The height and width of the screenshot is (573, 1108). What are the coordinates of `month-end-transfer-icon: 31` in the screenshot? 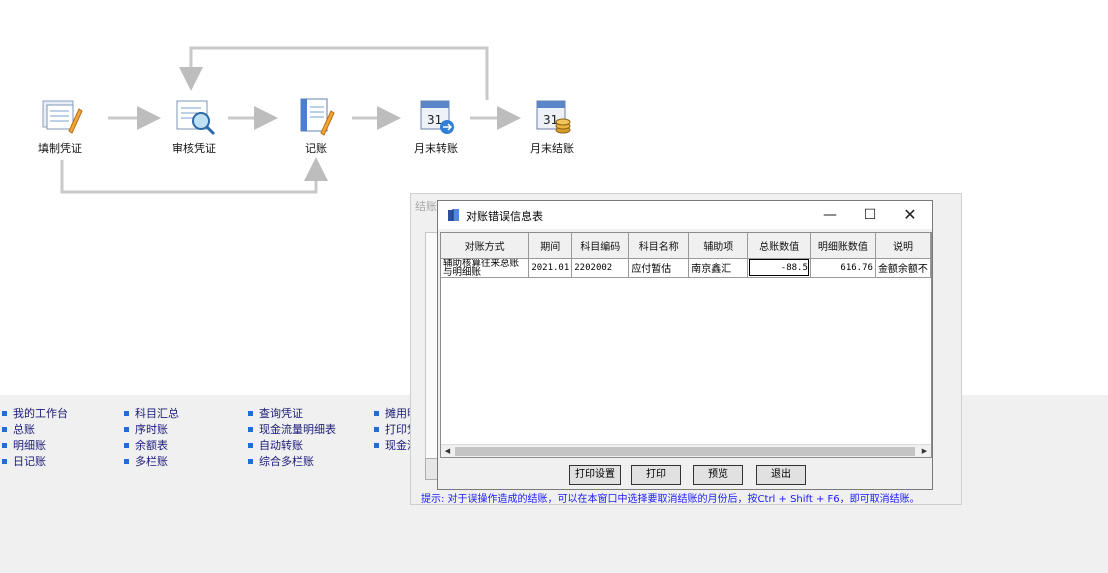 It's located at (436, 116).